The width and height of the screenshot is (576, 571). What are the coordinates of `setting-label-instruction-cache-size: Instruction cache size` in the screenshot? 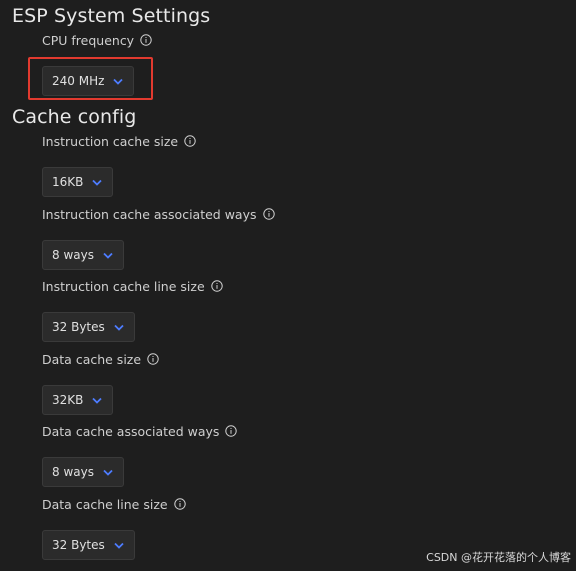 It's located at (119, 141).